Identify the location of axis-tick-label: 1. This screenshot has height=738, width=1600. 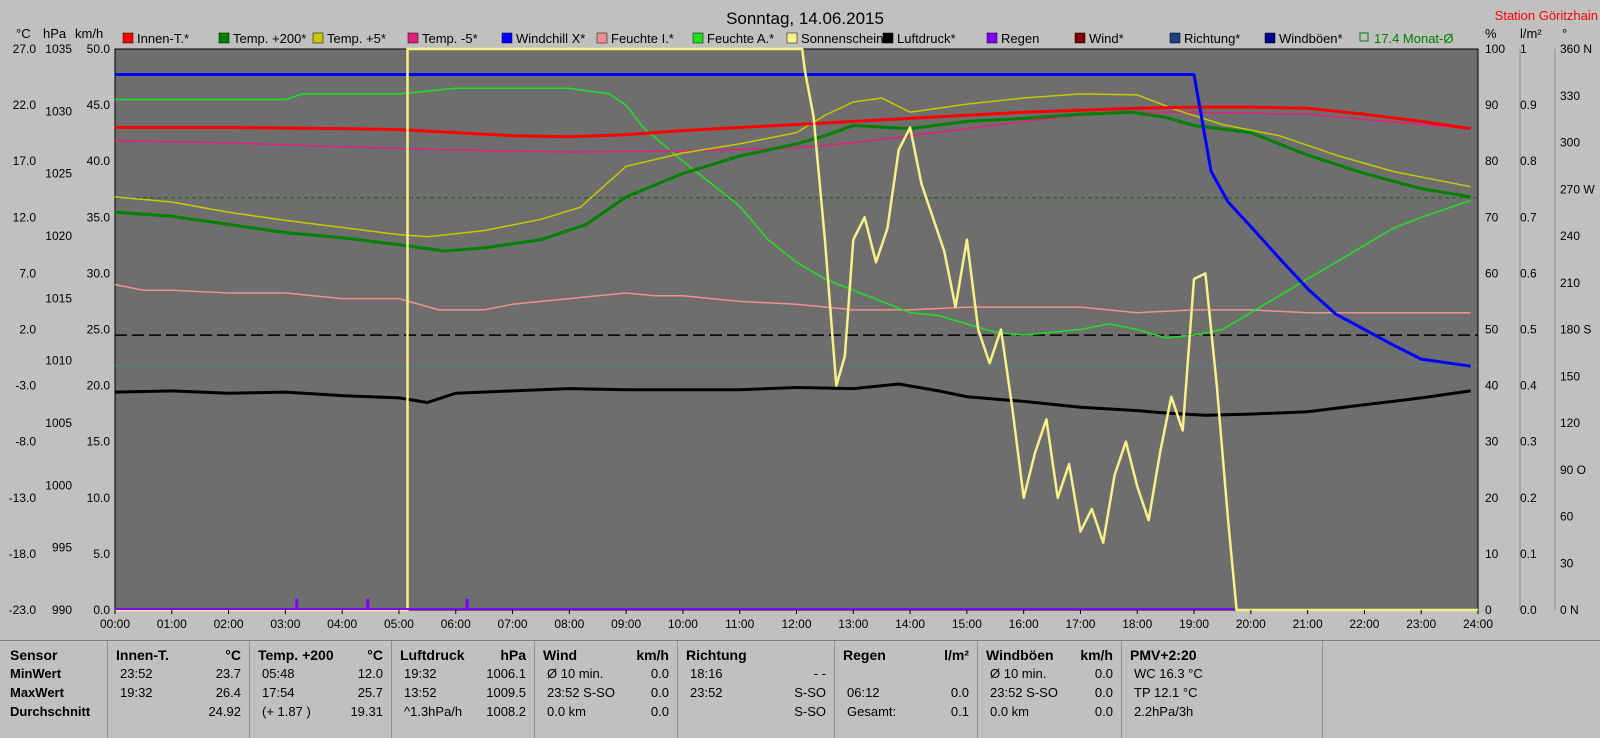
(1523, 49).